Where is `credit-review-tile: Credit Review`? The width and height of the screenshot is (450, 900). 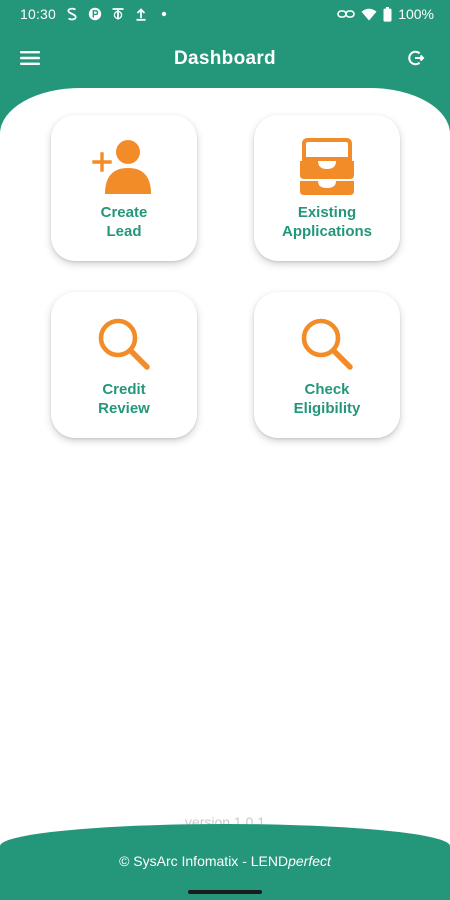 credit-review-tile: Credit Review is located at coordinates (124, 365).